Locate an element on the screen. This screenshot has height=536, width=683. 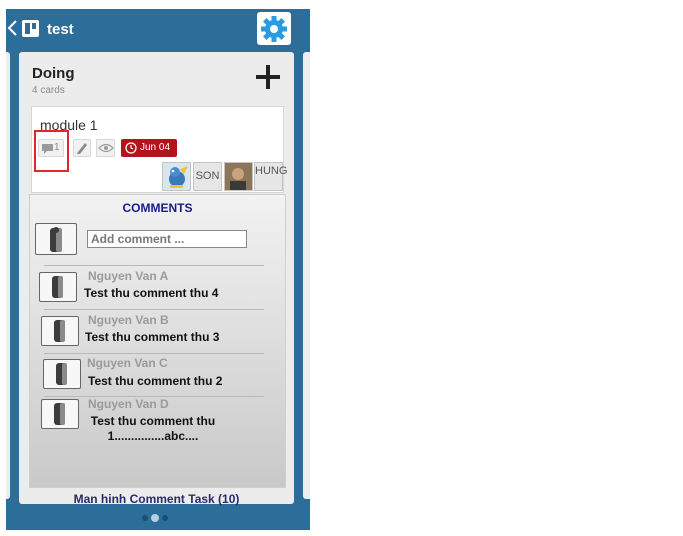
eye-icon is located at coordinates (106, 148).